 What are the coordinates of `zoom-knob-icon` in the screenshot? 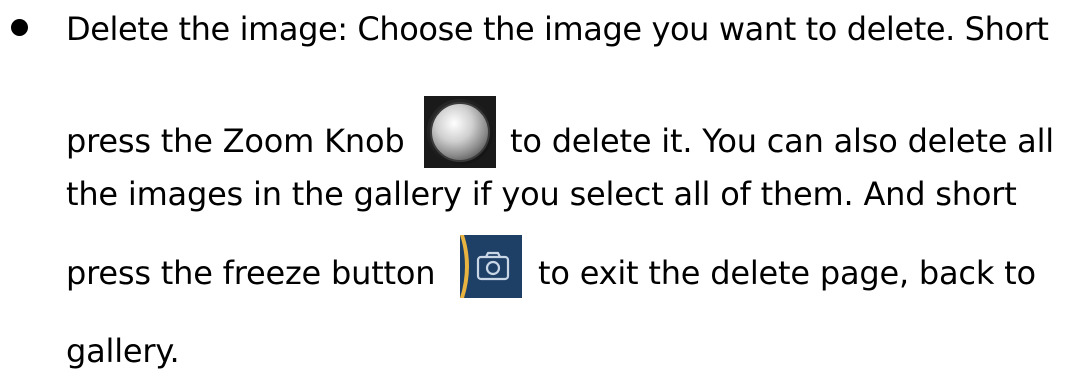 It's located at (460, 132).